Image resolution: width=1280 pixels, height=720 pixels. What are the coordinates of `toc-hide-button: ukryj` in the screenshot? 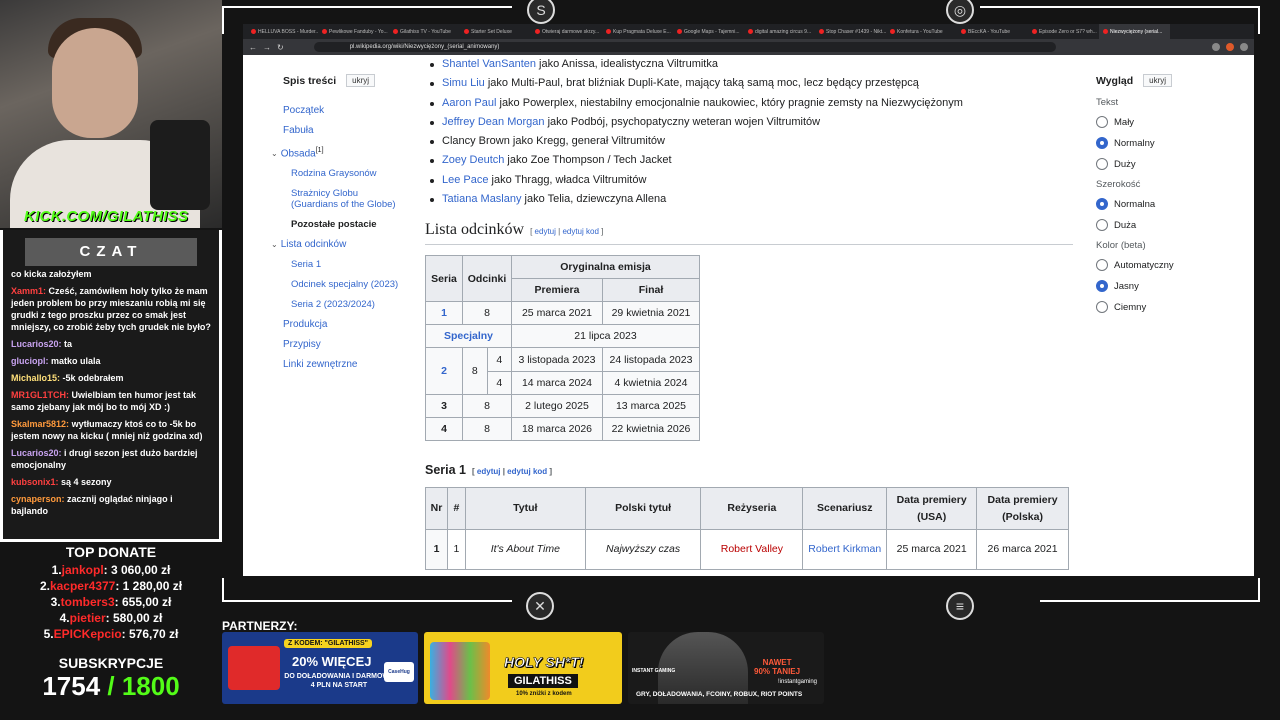 It's located at (361, 80).